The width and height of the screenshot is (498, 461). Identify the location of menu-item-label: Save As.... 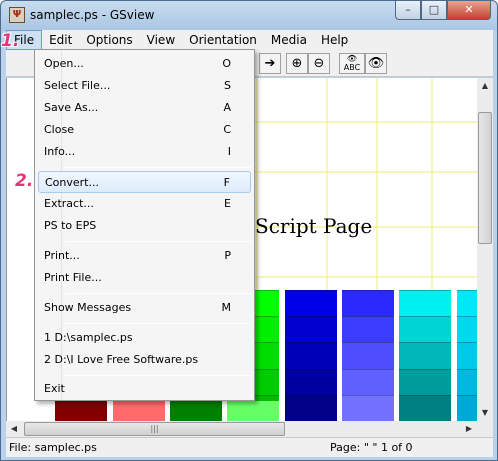
(71, 107).